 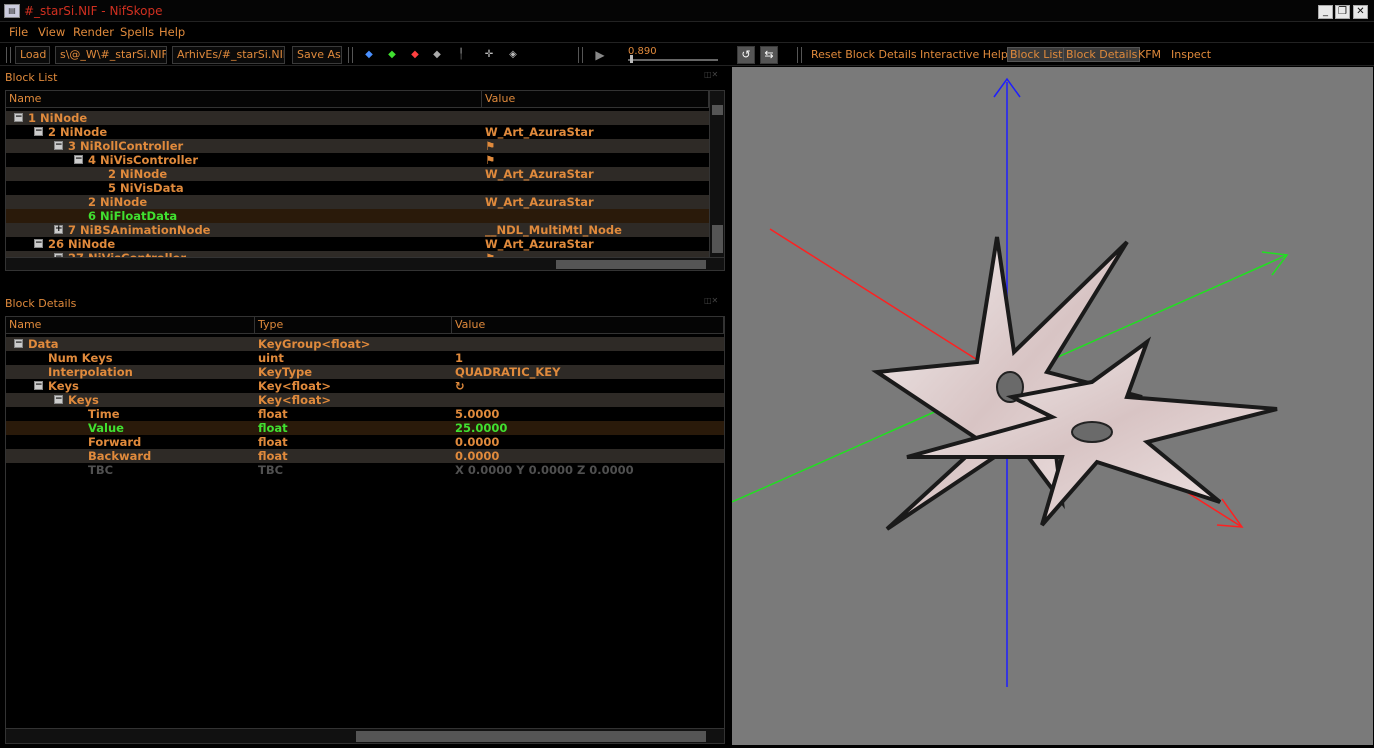 What do you see at coordinates (437, 55) in the screenshot?
I see `view-user-icon: ◆` at bounding box center [437, 55].